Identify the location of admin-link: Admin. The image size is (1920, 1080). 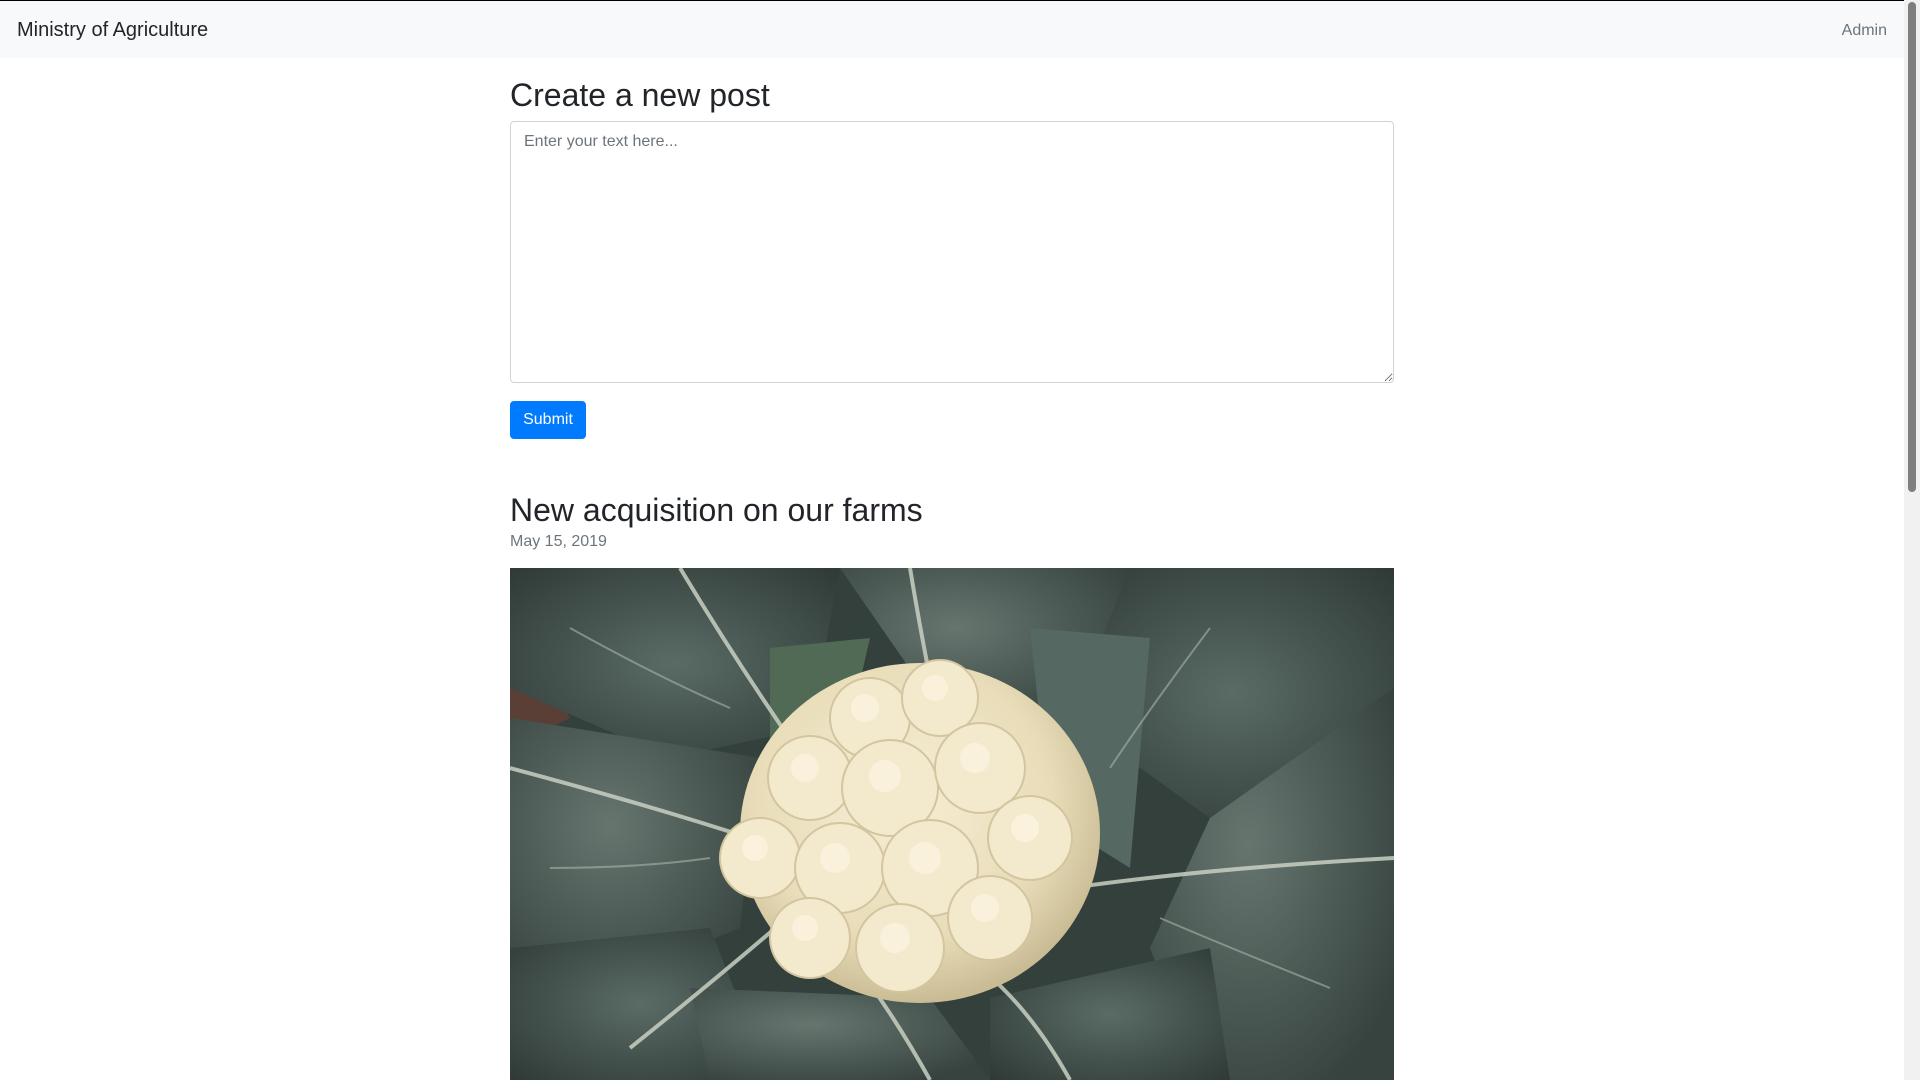
(1864, 31).